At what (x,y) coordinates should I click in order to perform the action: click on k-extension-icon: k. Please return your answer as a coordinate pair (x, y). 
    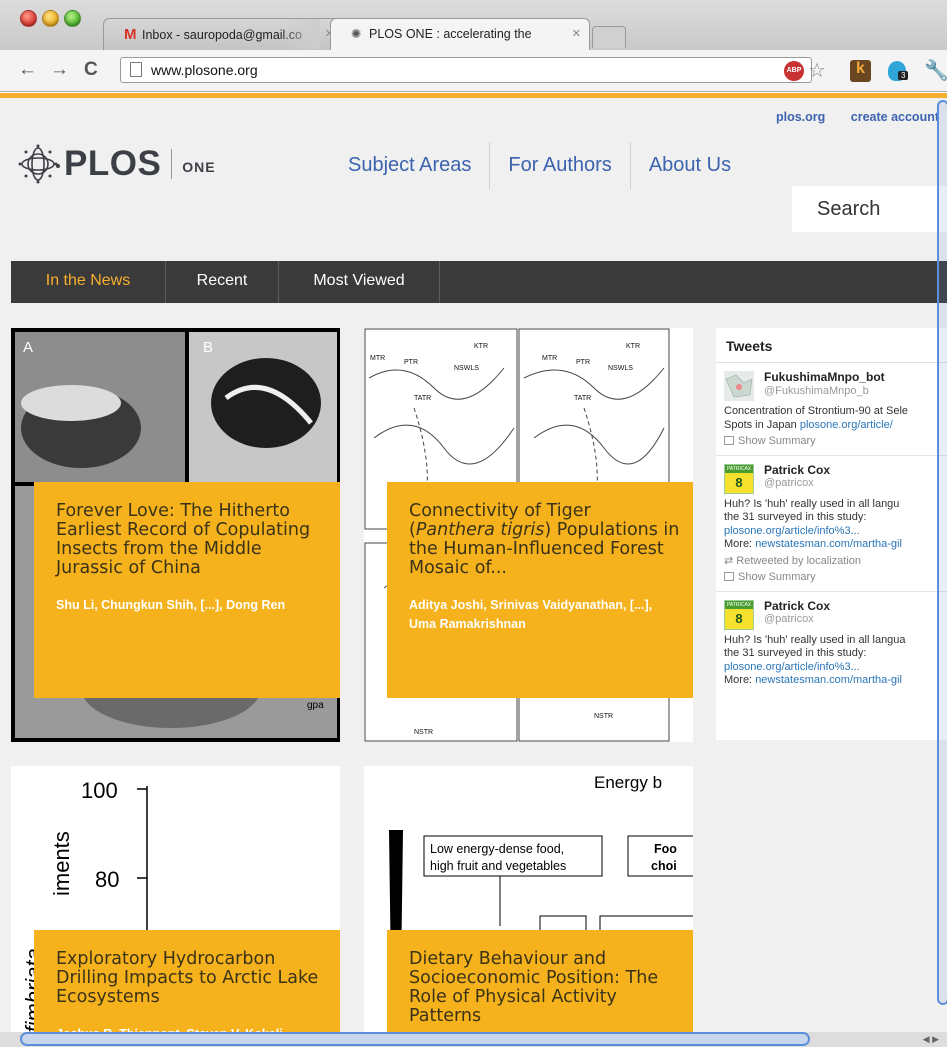
    Looking at the image, I should click on (860, 71).